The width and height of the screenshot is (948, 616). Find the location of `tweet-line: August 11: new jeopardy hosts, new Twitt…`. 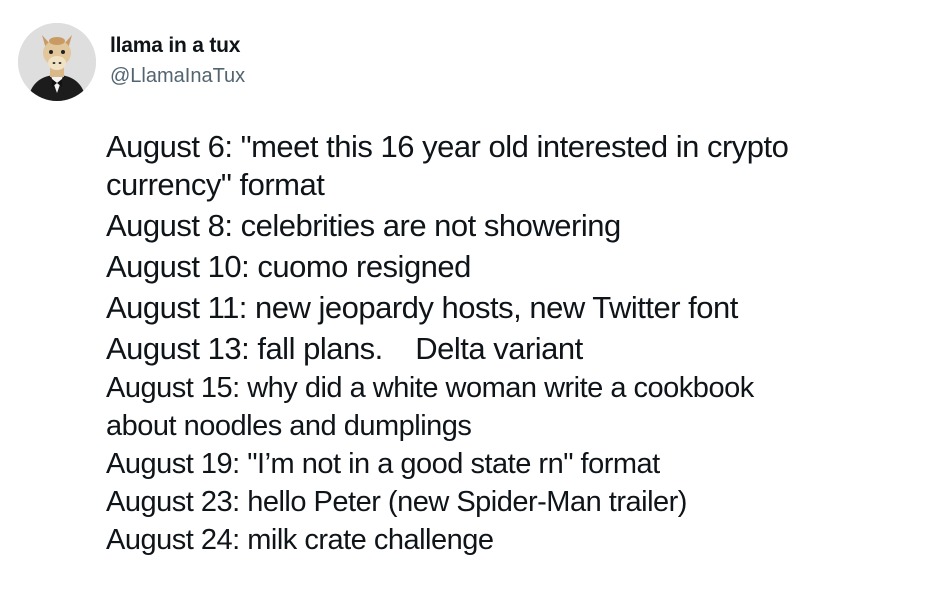

tweet-line: August 11: new jeopardy hosts, new Twitt… is located at coordinates (422, 307).